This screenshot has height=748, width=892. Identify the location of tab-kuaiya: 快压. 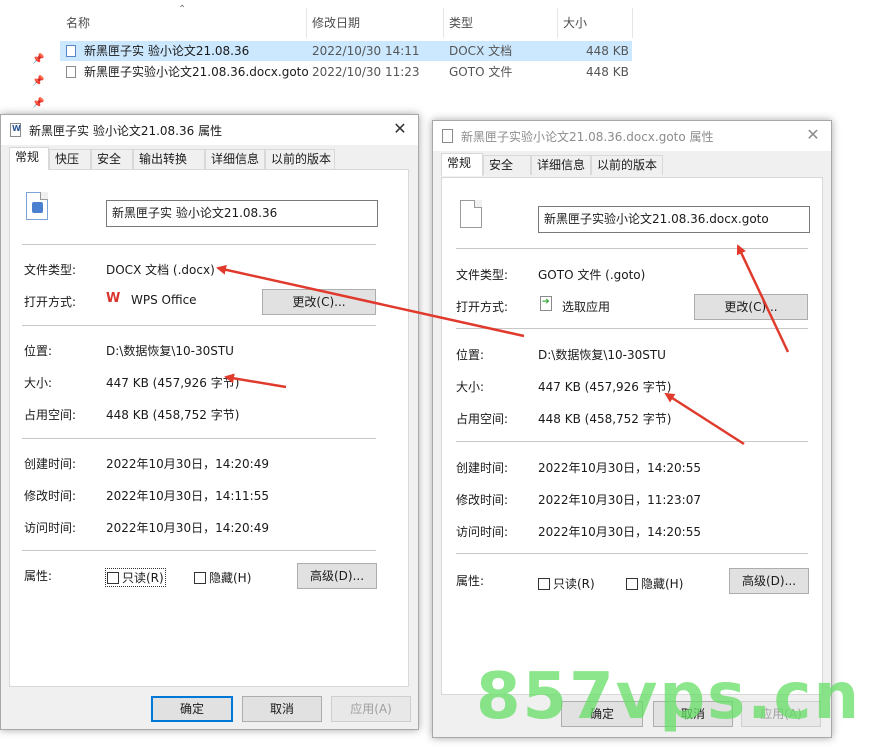
(70, 159).